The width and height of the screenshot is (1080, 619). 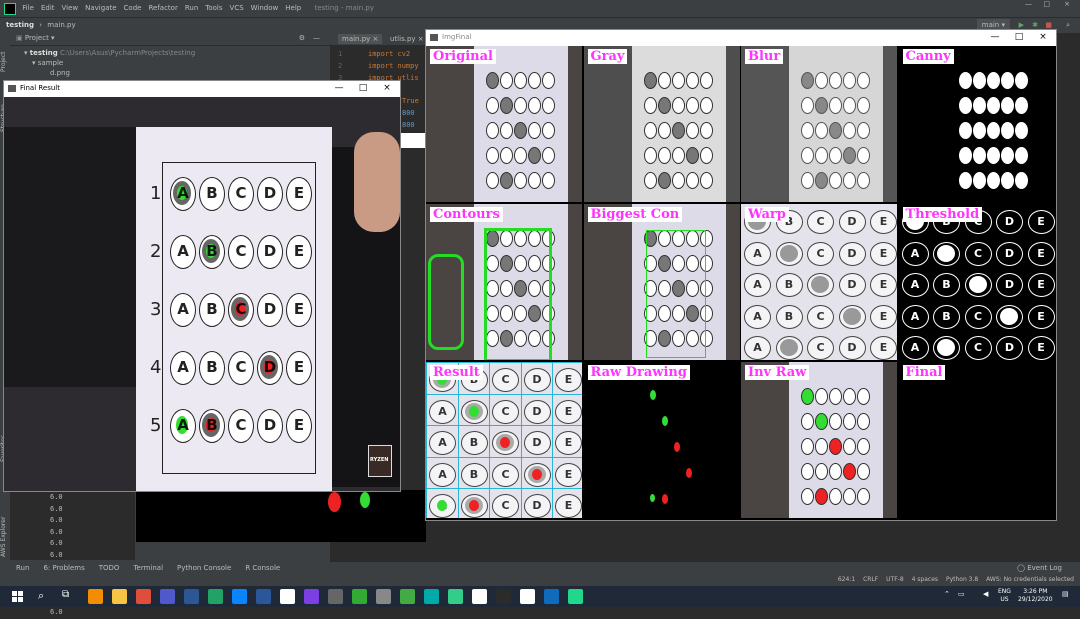 What do you see at coordinates (925, 579) in the screenshot?
I see `status-indent: 4 spaces` at bounding box center [925, 579].